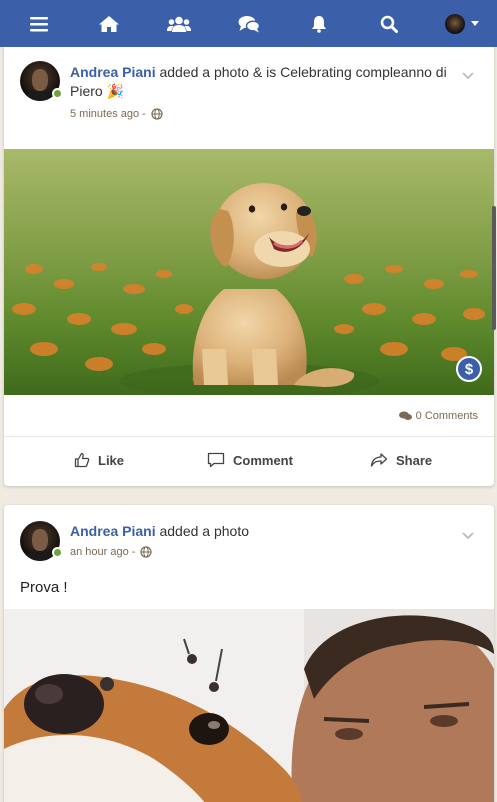 Image resolution: width=497 pixels, height=802 pixels. Describe the element at coordinates (102, 552) in the screenshot. I see `post-timestamp: an hour ago -` at that location.